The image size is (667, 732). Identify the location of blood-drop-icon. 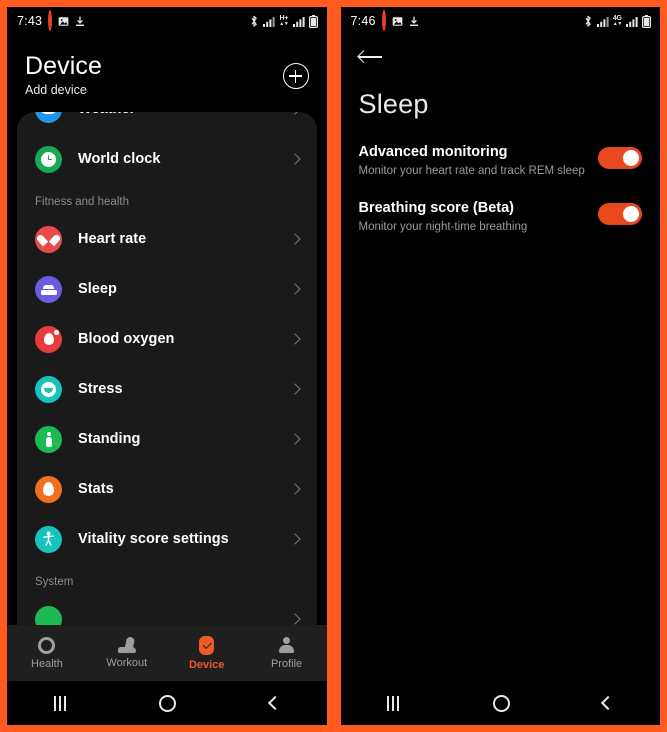
(48, 339).